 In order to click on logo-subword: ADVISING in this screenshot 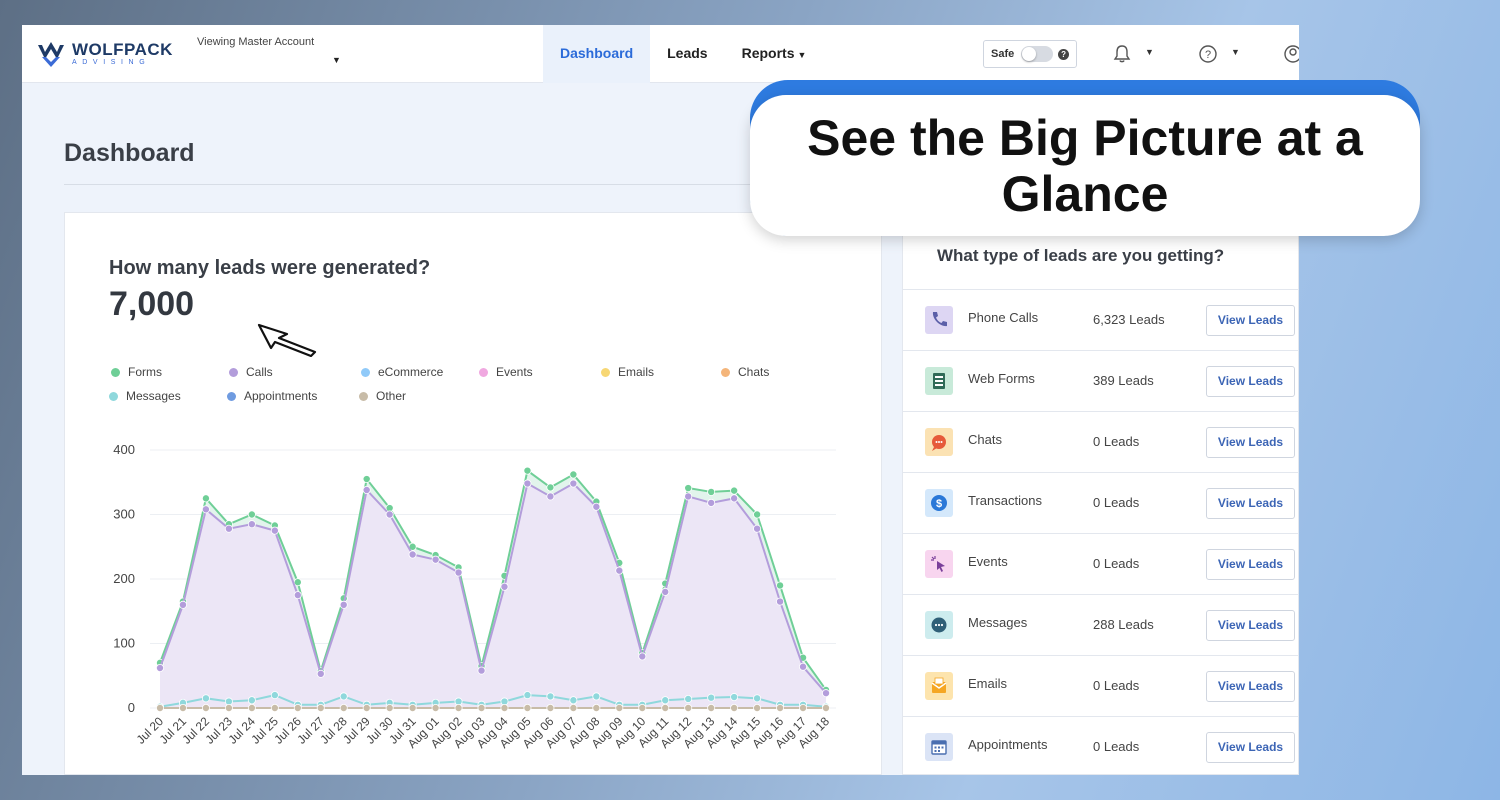, I will do `click(111, 62)`.